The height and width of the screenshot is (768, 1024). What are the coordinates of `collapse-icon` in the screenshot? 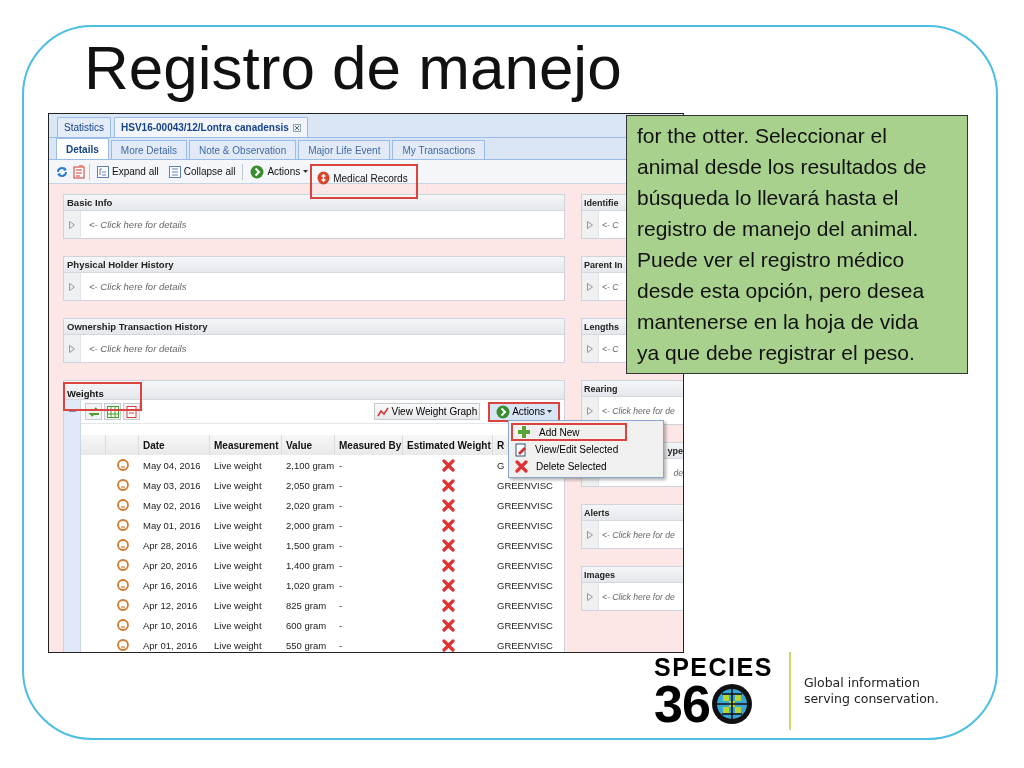 It's located at (72, 410).